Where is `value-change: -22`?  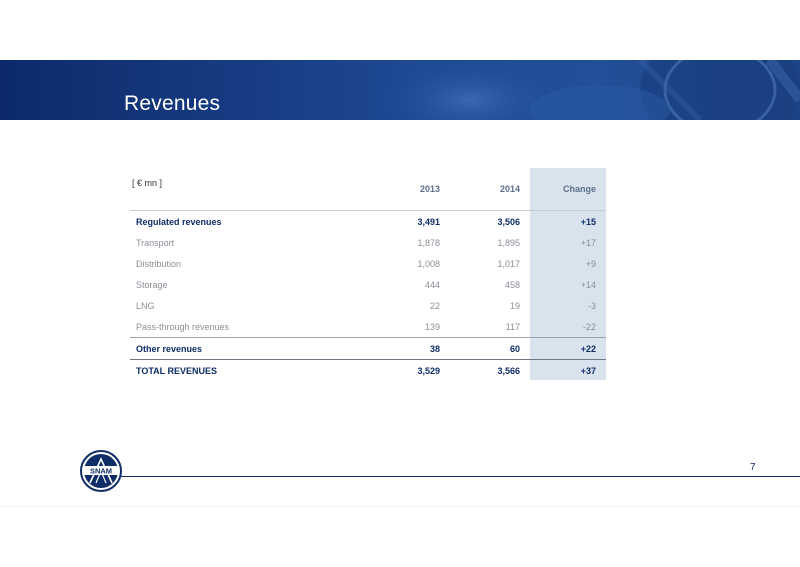
value-change: -22 is located at coordinates (589, 326).